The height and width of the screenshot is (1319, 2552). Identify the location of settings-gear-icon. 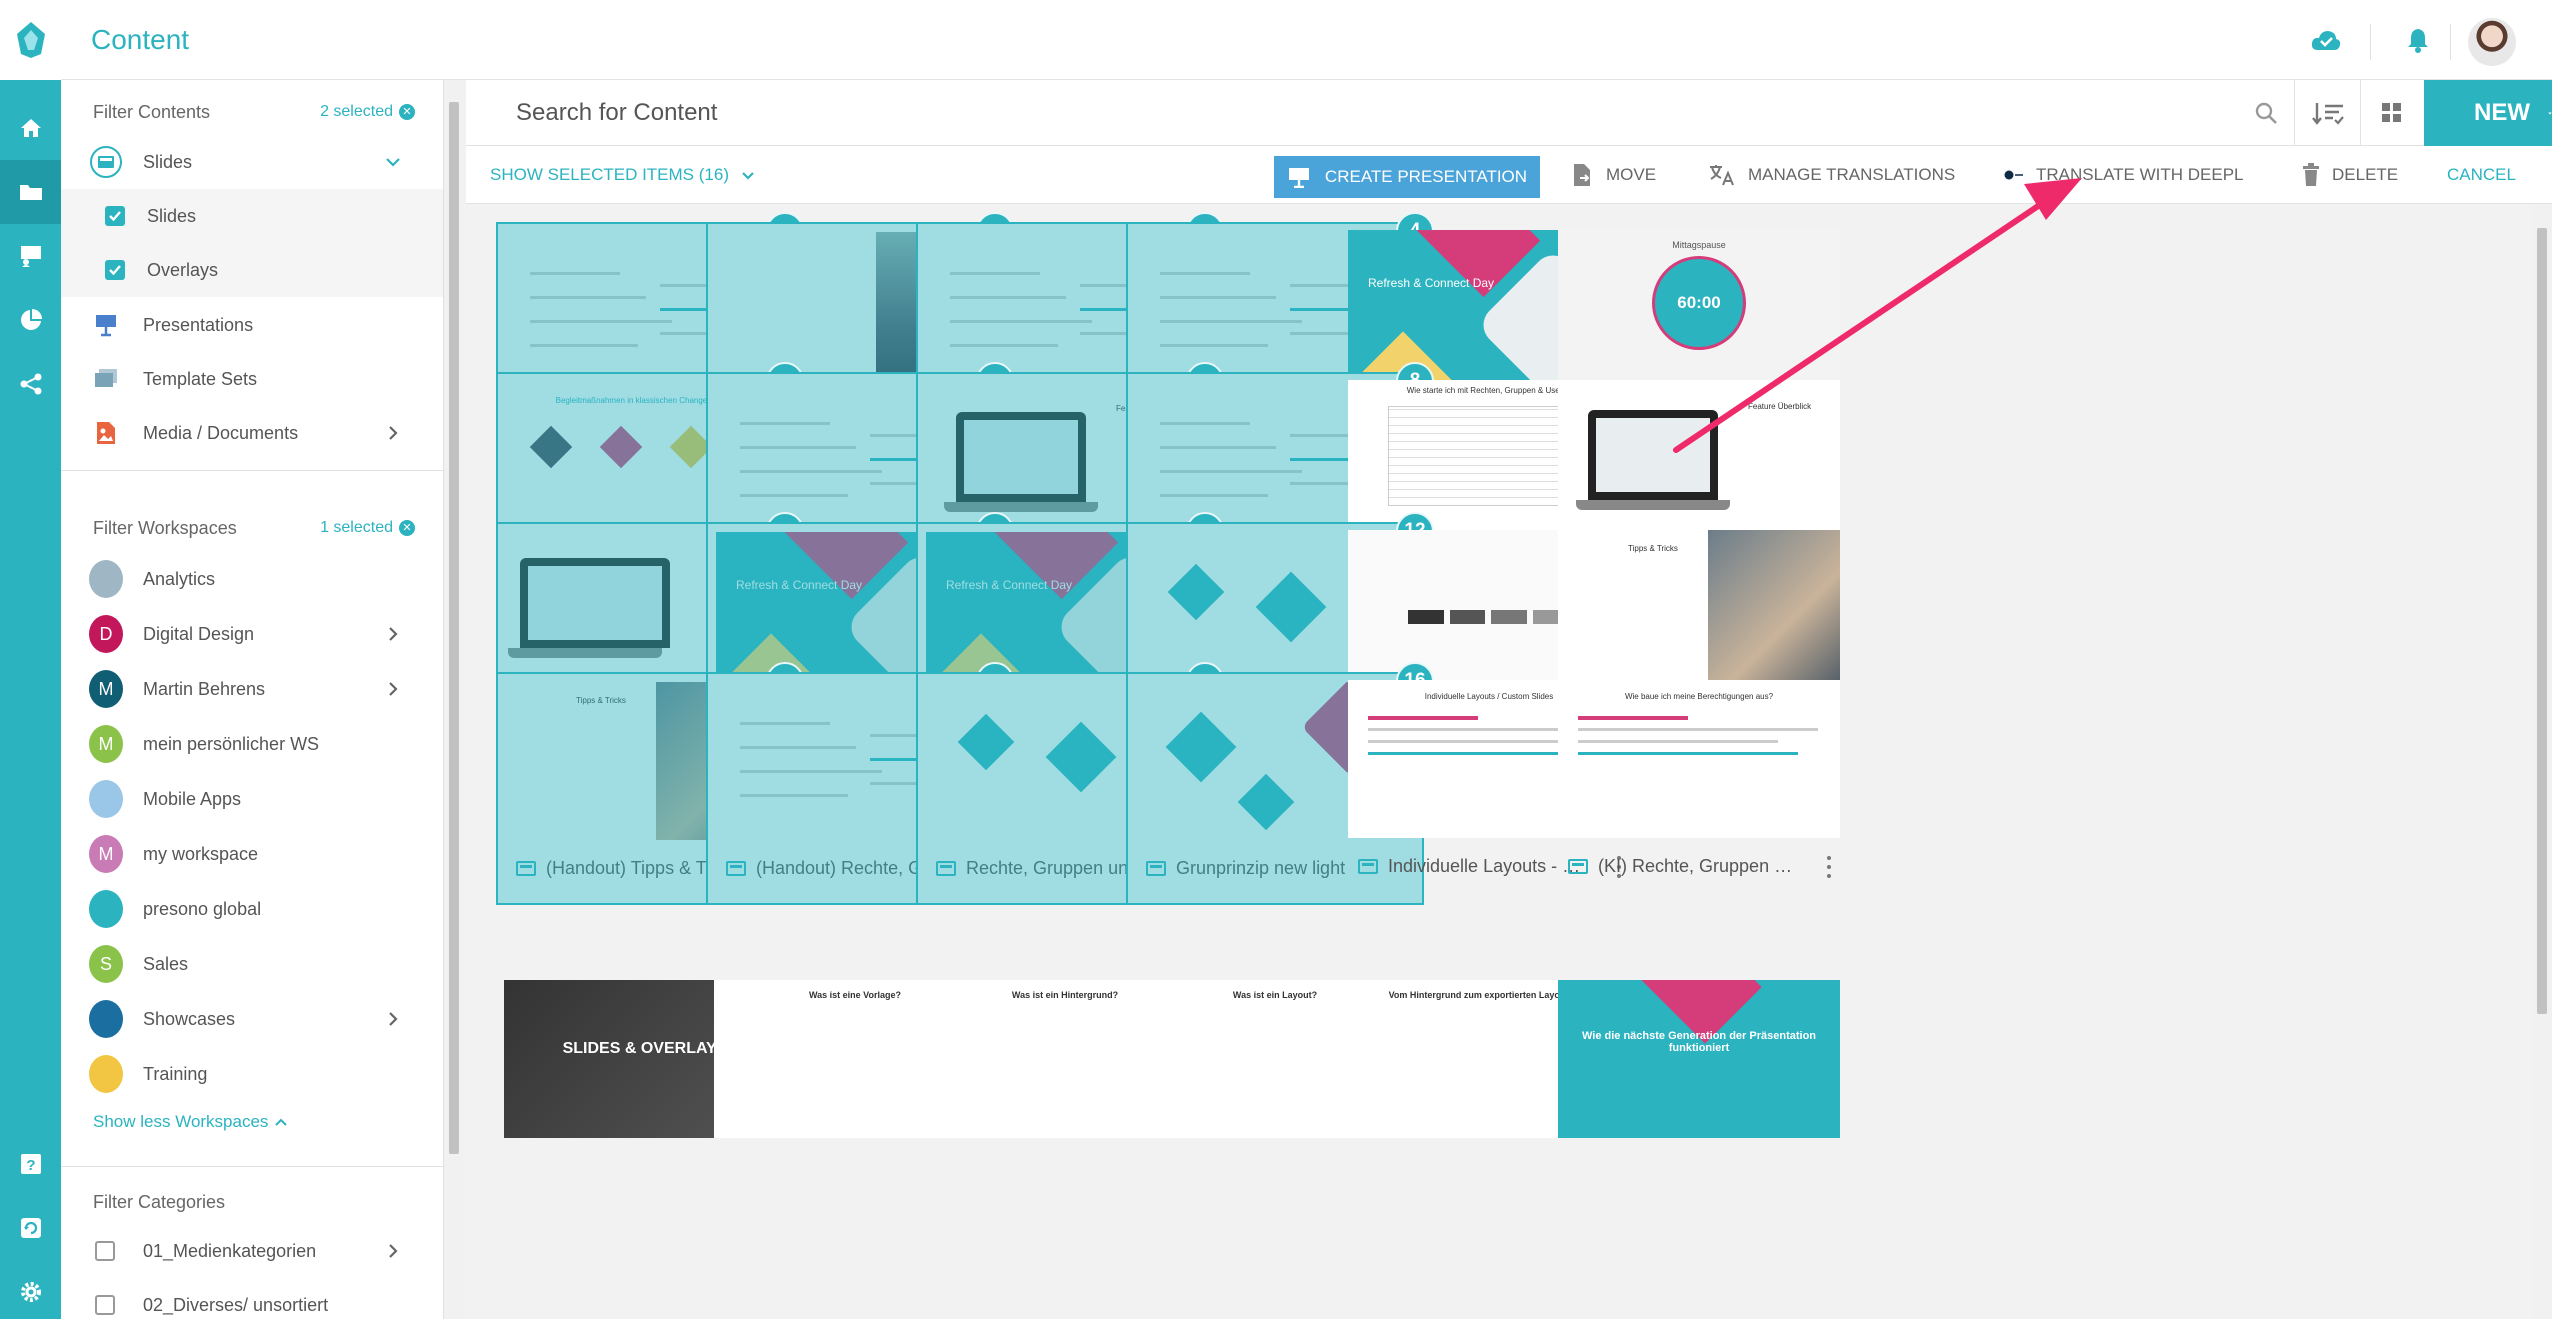
(30, 1289).